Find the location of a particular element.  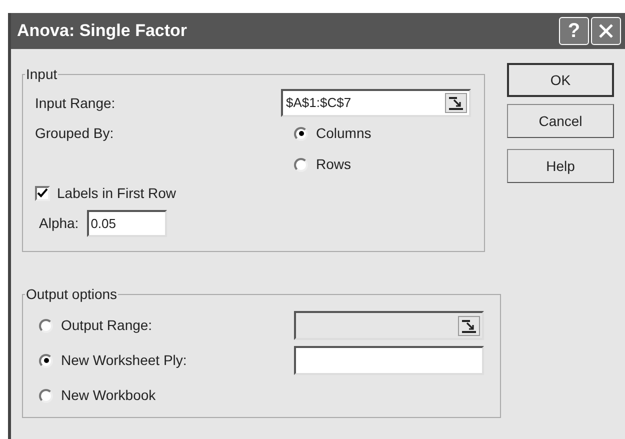

dialog-button: OK is located at coordinates (560, 80).